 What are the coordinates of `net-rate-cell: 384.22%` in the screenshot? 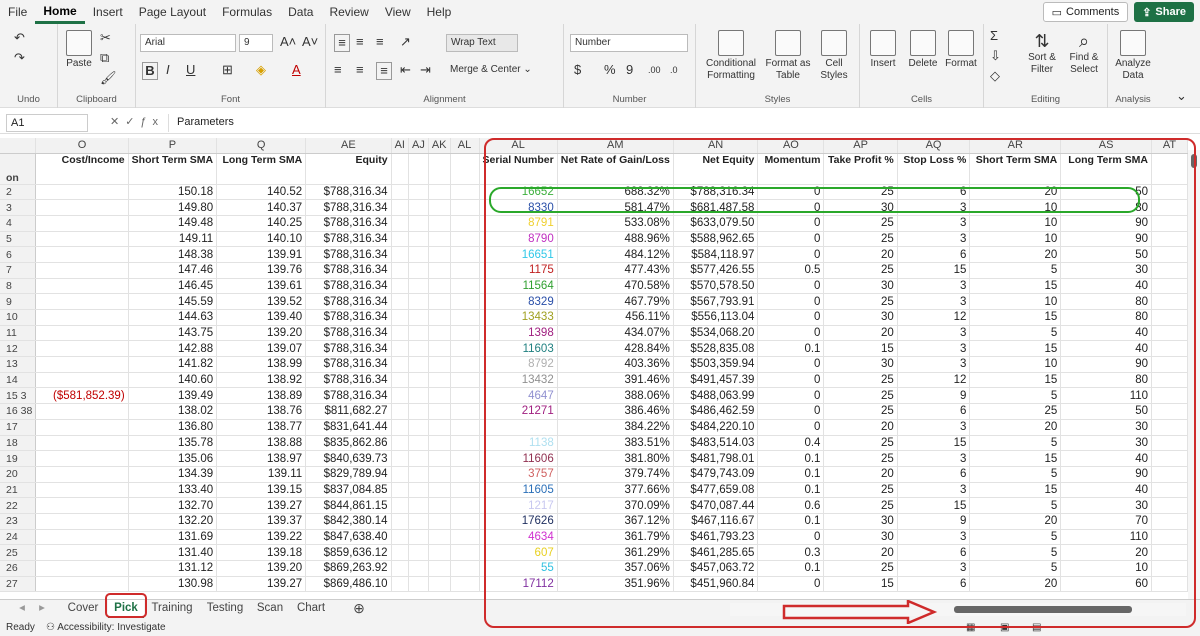 It's located at (615, 427).